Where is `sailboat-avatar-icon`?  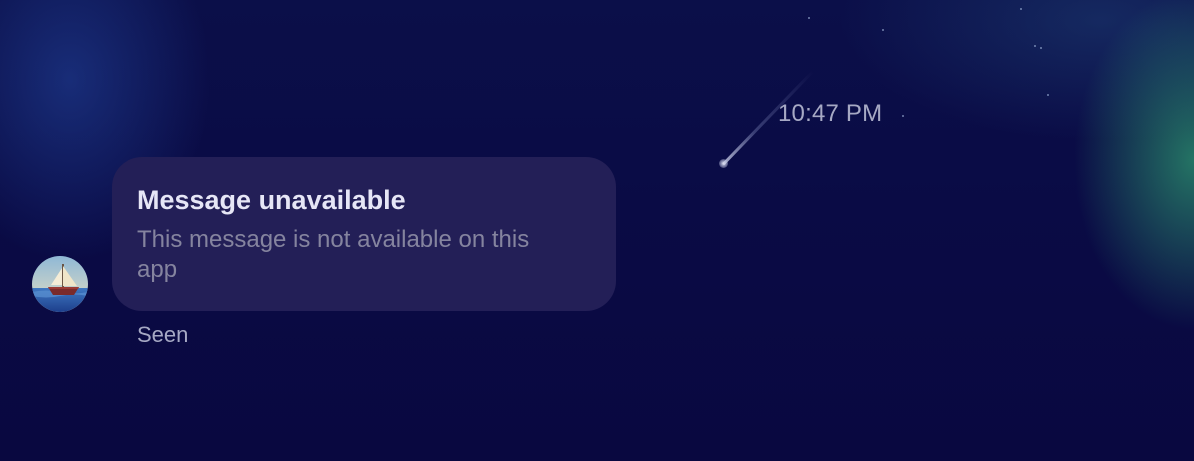
sailboat-avatar-icon is located at coordinates (60, 284).